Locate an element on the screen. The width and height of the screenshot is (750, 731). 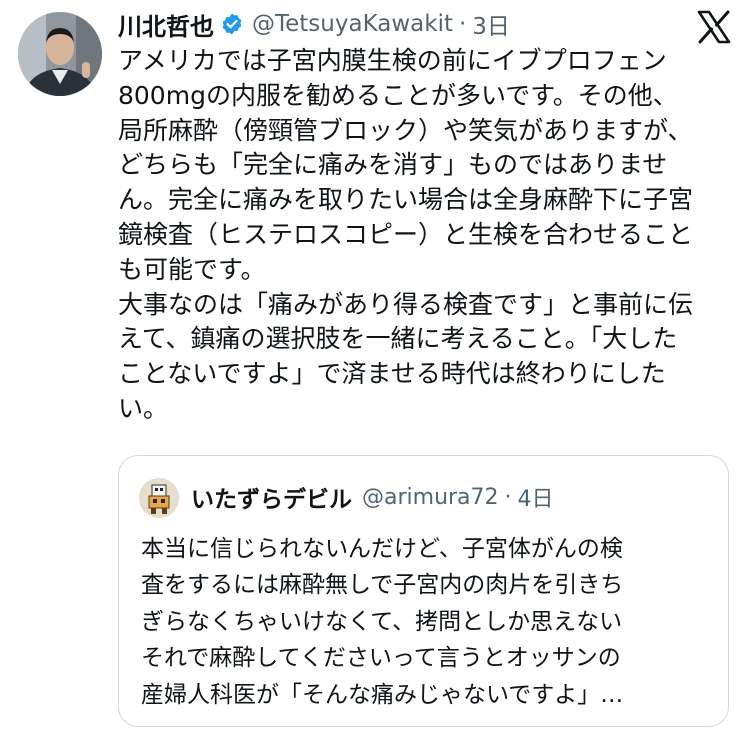
tweet-body-line: 局所麻酔（傍頸管ブロック）や笑気がありますが、 is located at coordinates (405, 130).